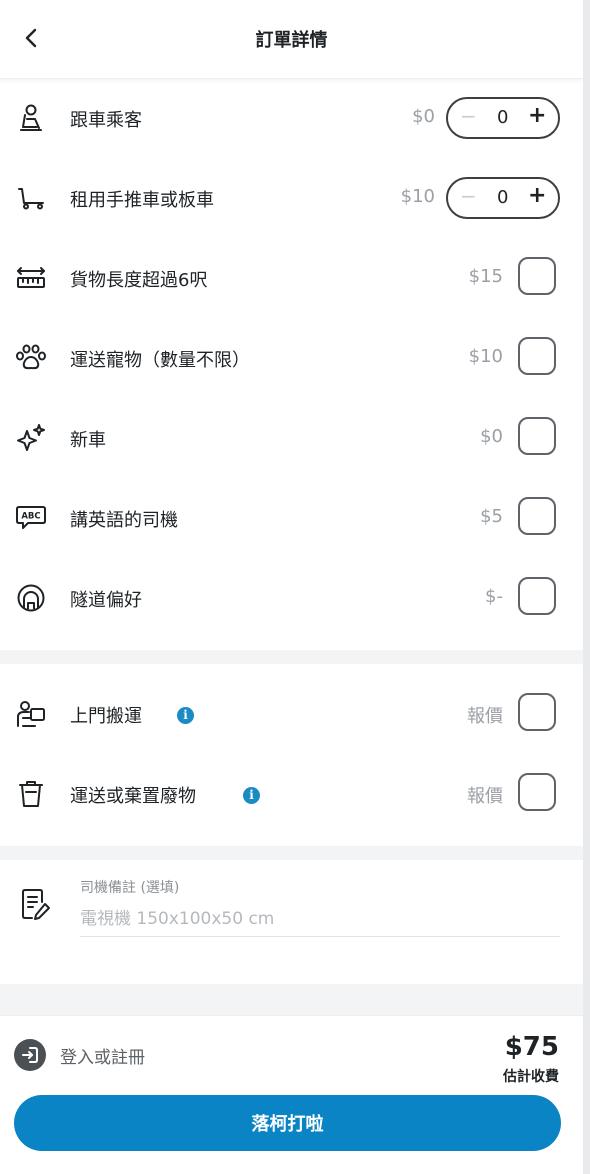 The height and width of the screenshot is (1174, 590). I want to click on header: 訂單詳情, so click(291, 39).